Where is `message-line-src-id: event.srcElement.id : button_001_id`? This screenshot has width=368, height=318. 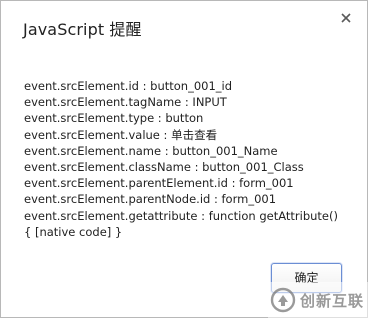 message-line-src-id: event.srcElement.id : button_001_id is located at coordinates (128, 86).